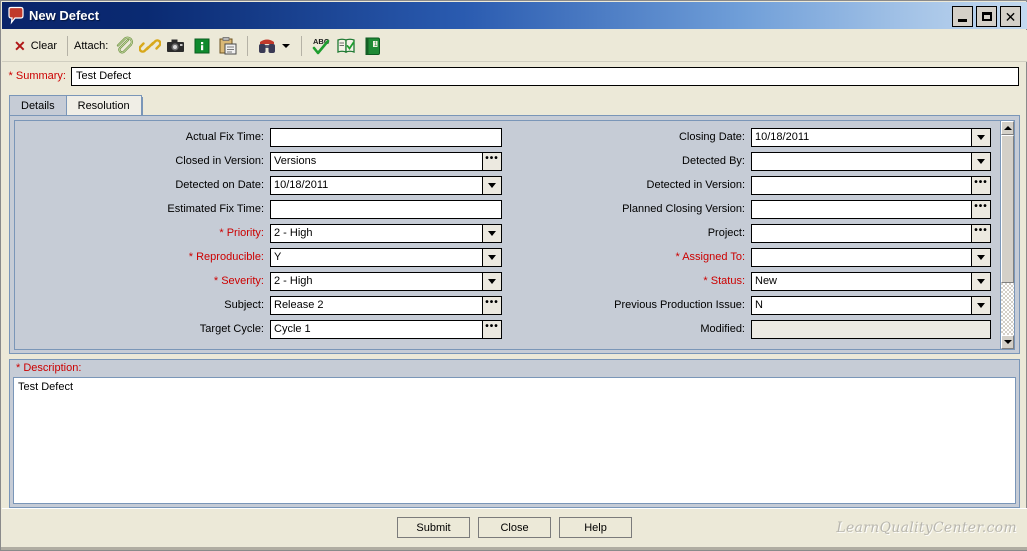  Describe the element at coordinates (37, 76) in the screenshot. I see `summary-label: * Summary:` at that location.